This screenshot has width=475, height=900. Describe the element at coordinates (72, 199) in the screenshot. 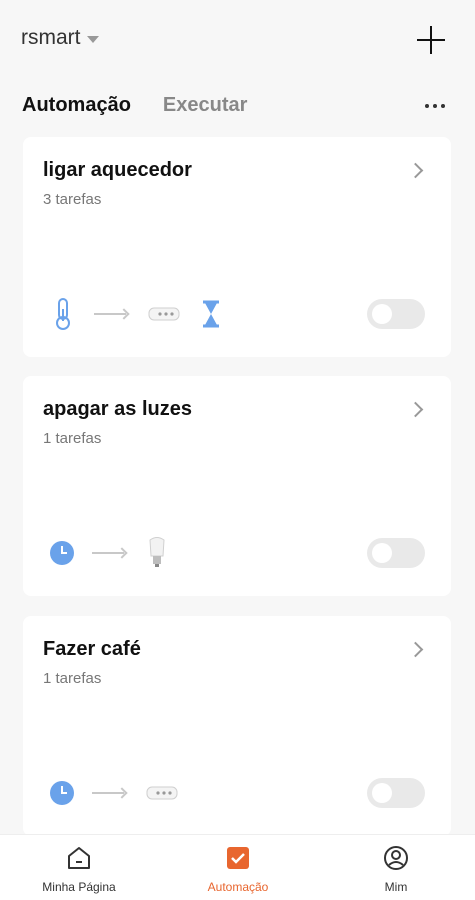

I see `automation-task-count: 3 tarefas` at that location.